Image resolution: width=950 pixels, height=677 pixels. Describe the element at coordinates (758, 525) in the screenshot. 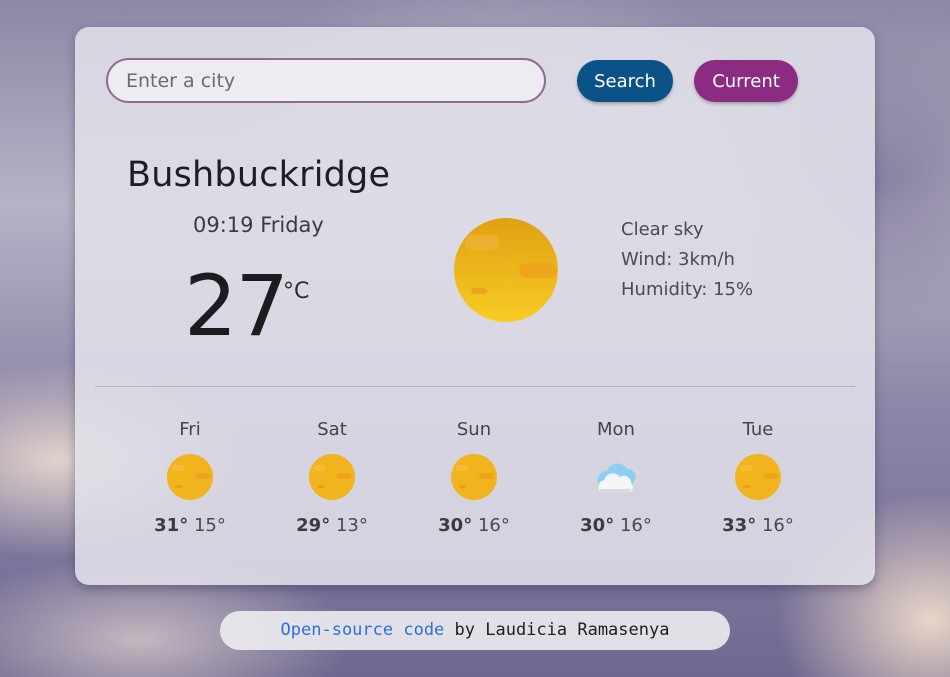

I see `forecast-temps: 33° 16°` at that location.